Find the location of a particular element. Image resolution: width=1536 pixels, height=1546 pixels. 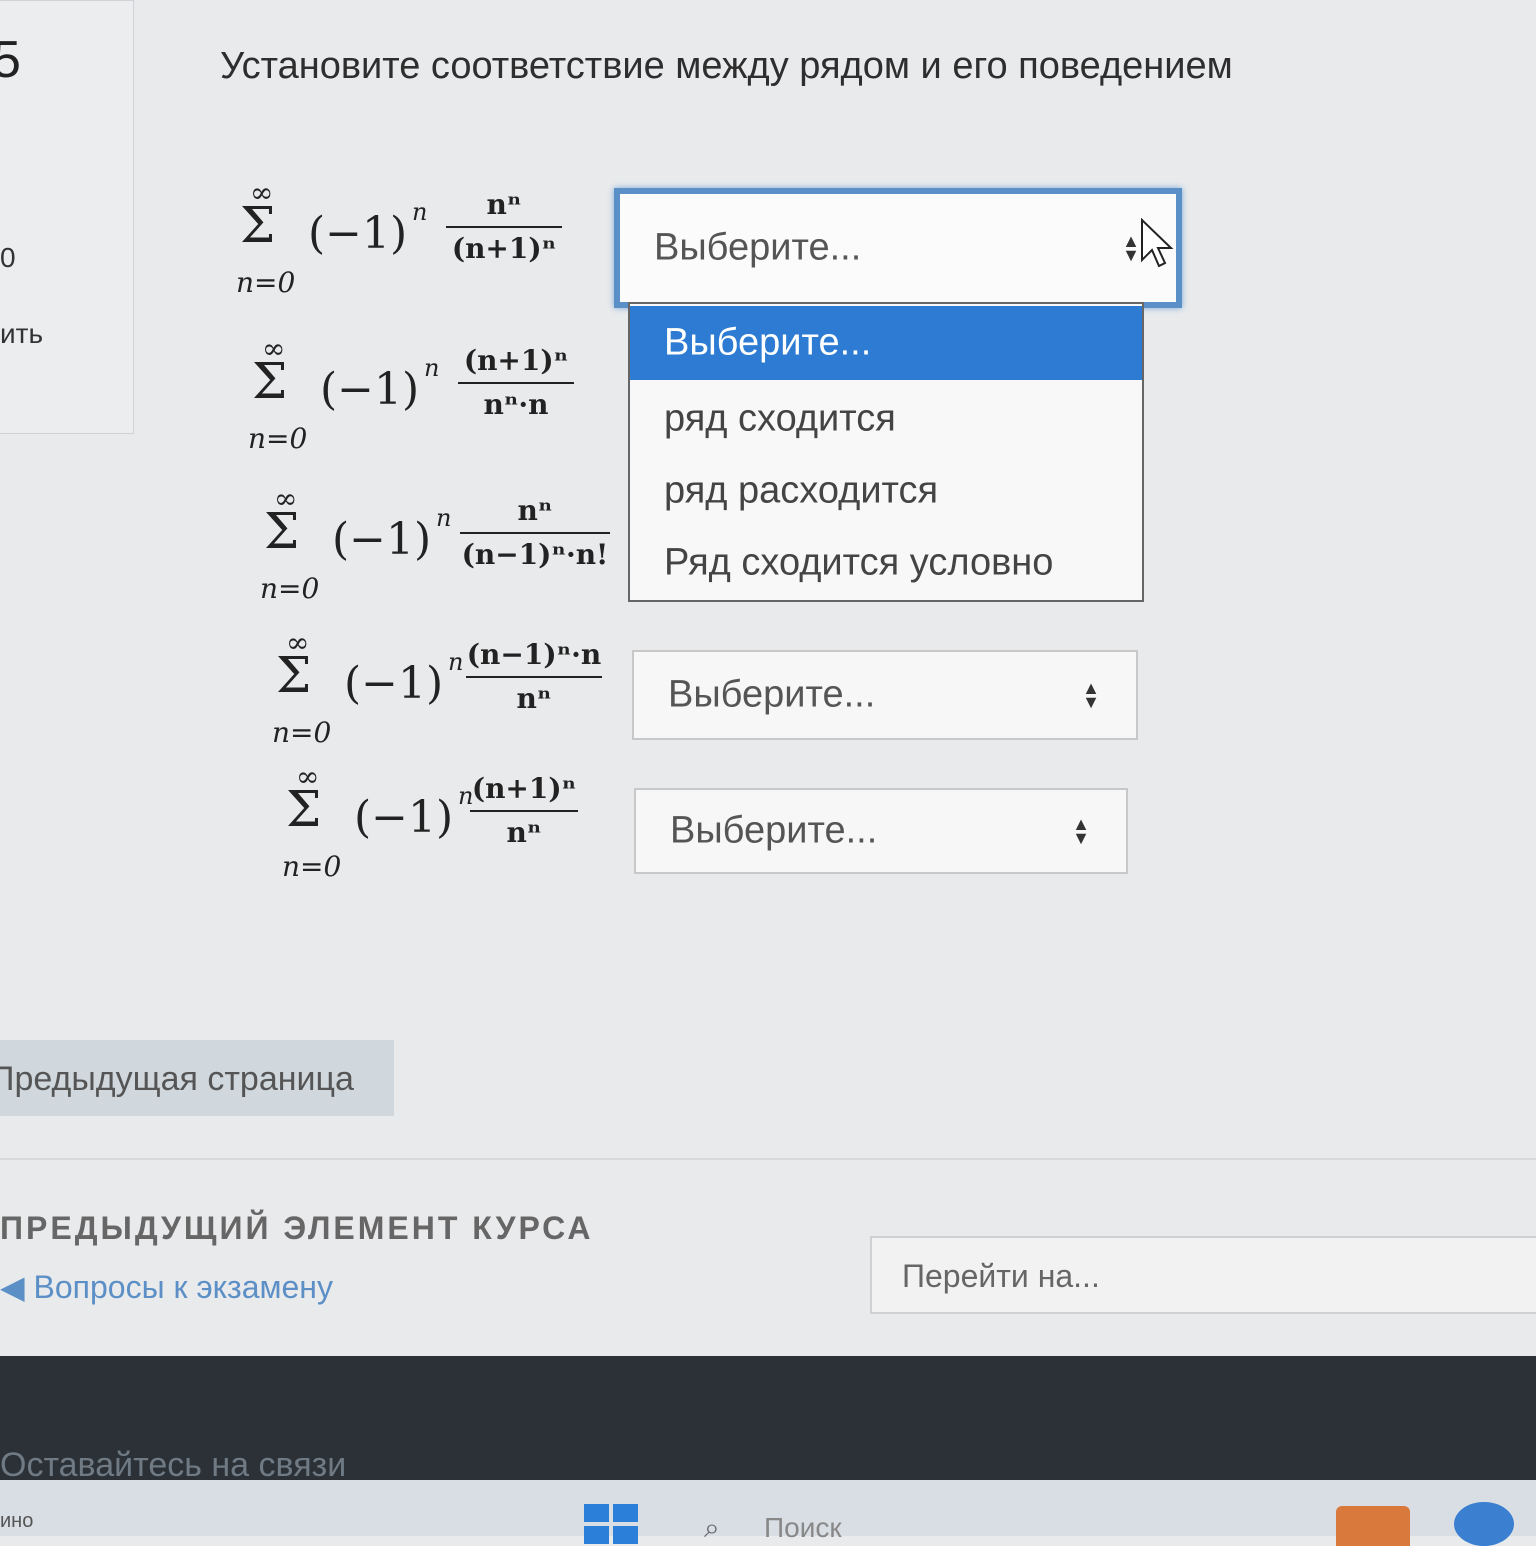

option-diverges: ряд расходится is located at coordinates (886, 491).